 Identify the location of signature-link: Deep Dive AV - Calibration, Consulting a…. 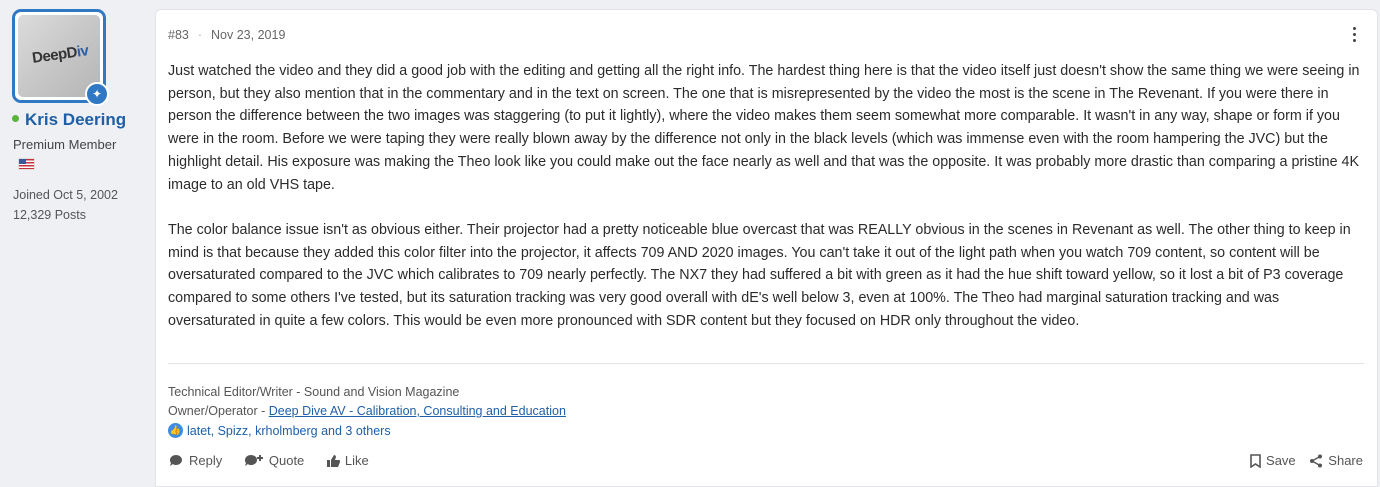
(417, 411).